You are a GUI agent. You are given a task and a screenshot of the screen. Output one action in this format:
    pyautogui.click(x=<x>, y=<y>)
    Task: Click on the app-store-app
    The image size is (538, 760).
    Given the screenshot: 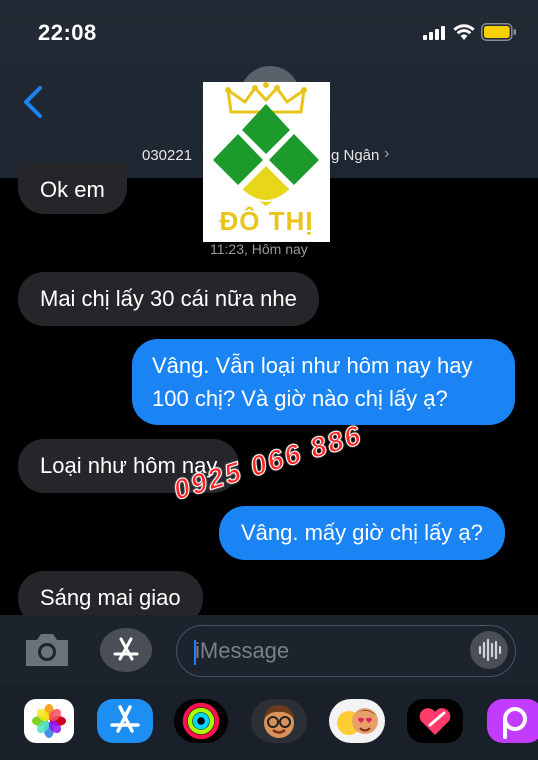 What is the action you would take?
    pyautogui.click(x=125, y=721)
    